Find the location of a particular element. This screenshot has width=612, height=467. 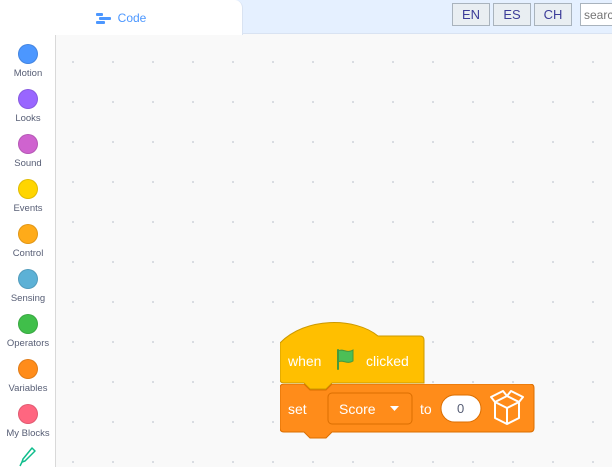

when-flag-clicked-block: when clicked is located at coordinates (353, 356).